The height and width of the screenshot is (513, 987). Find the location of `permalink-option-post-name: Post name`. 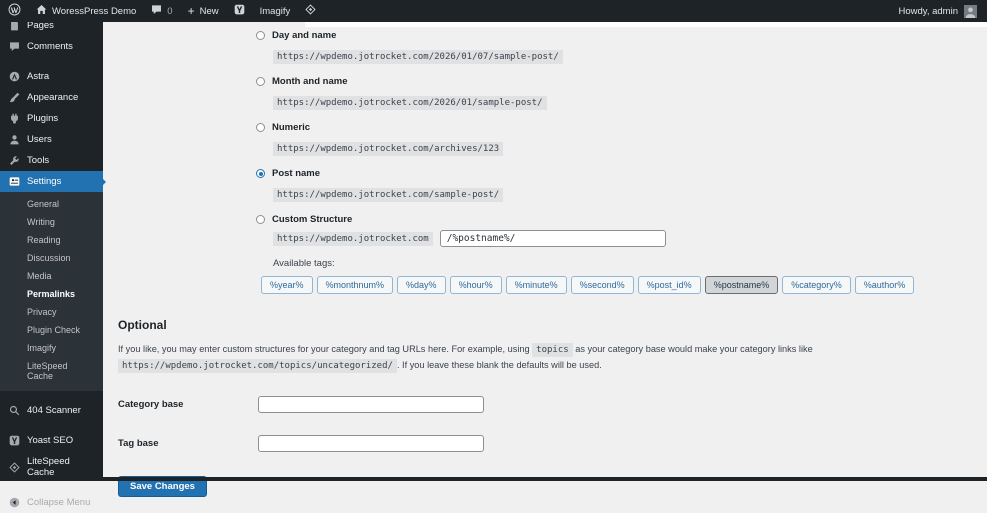

permalink-option-post-name: Post name is located at coordinates (621, 173).